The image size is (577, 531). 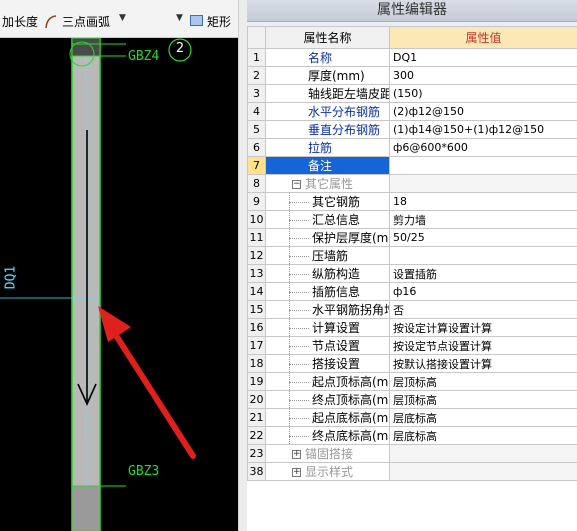 I want to click on table-row: 15 水平钢筋拐角增 否, so click(x=412, y=309).